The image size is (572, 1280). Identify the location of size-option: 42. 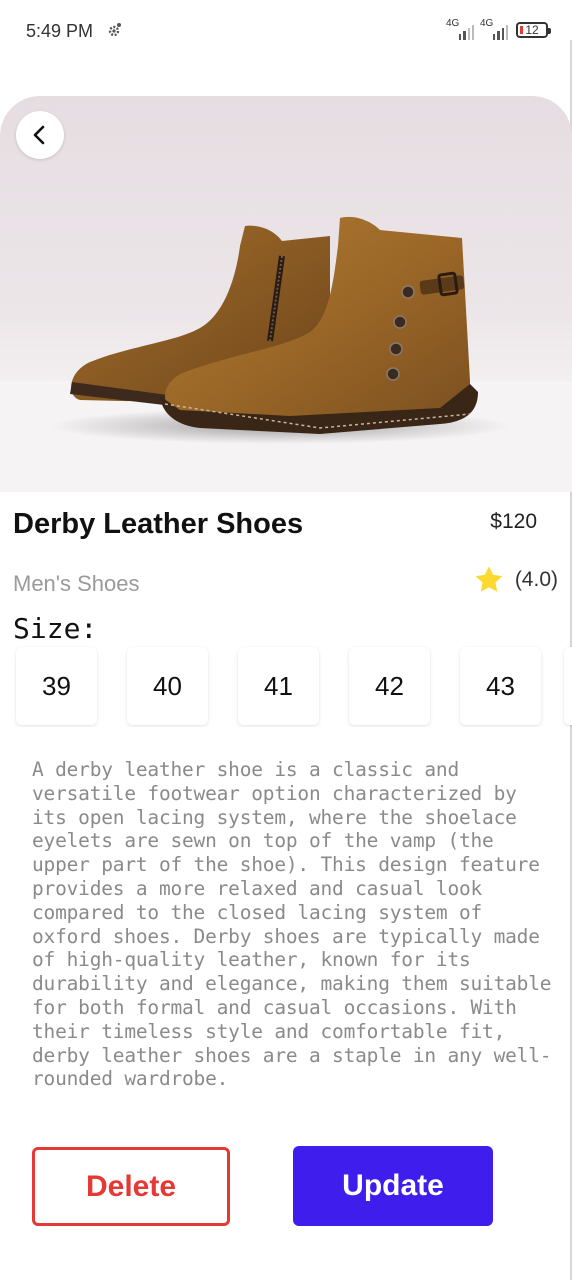
(389, 686).